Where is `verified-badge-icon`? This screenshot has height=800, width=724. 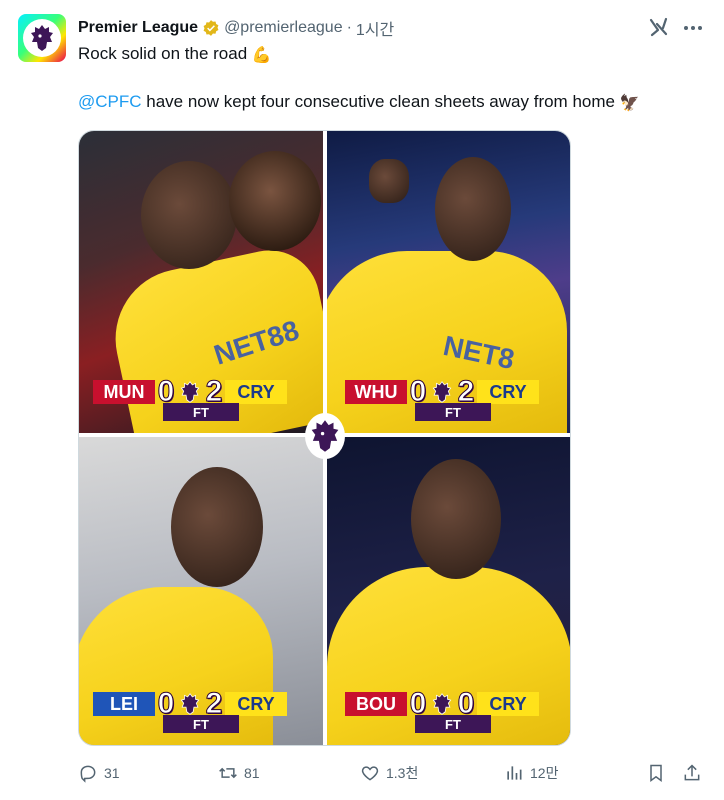
verified-badge-icon is located at coordinates (211, 28).